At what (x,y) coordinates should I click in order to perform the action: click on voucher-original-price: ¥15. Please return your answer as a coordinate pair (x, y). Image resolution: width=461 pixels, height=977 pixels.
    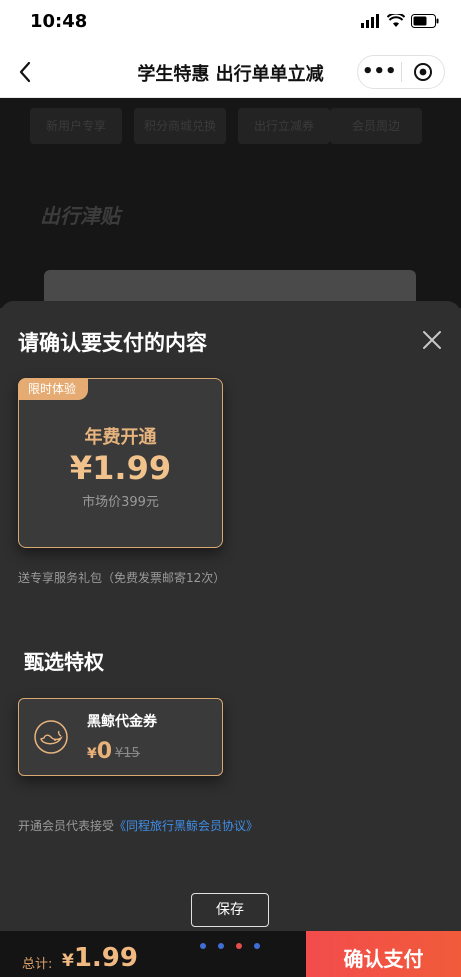
    Looking at the image, I should click on (127, 753).